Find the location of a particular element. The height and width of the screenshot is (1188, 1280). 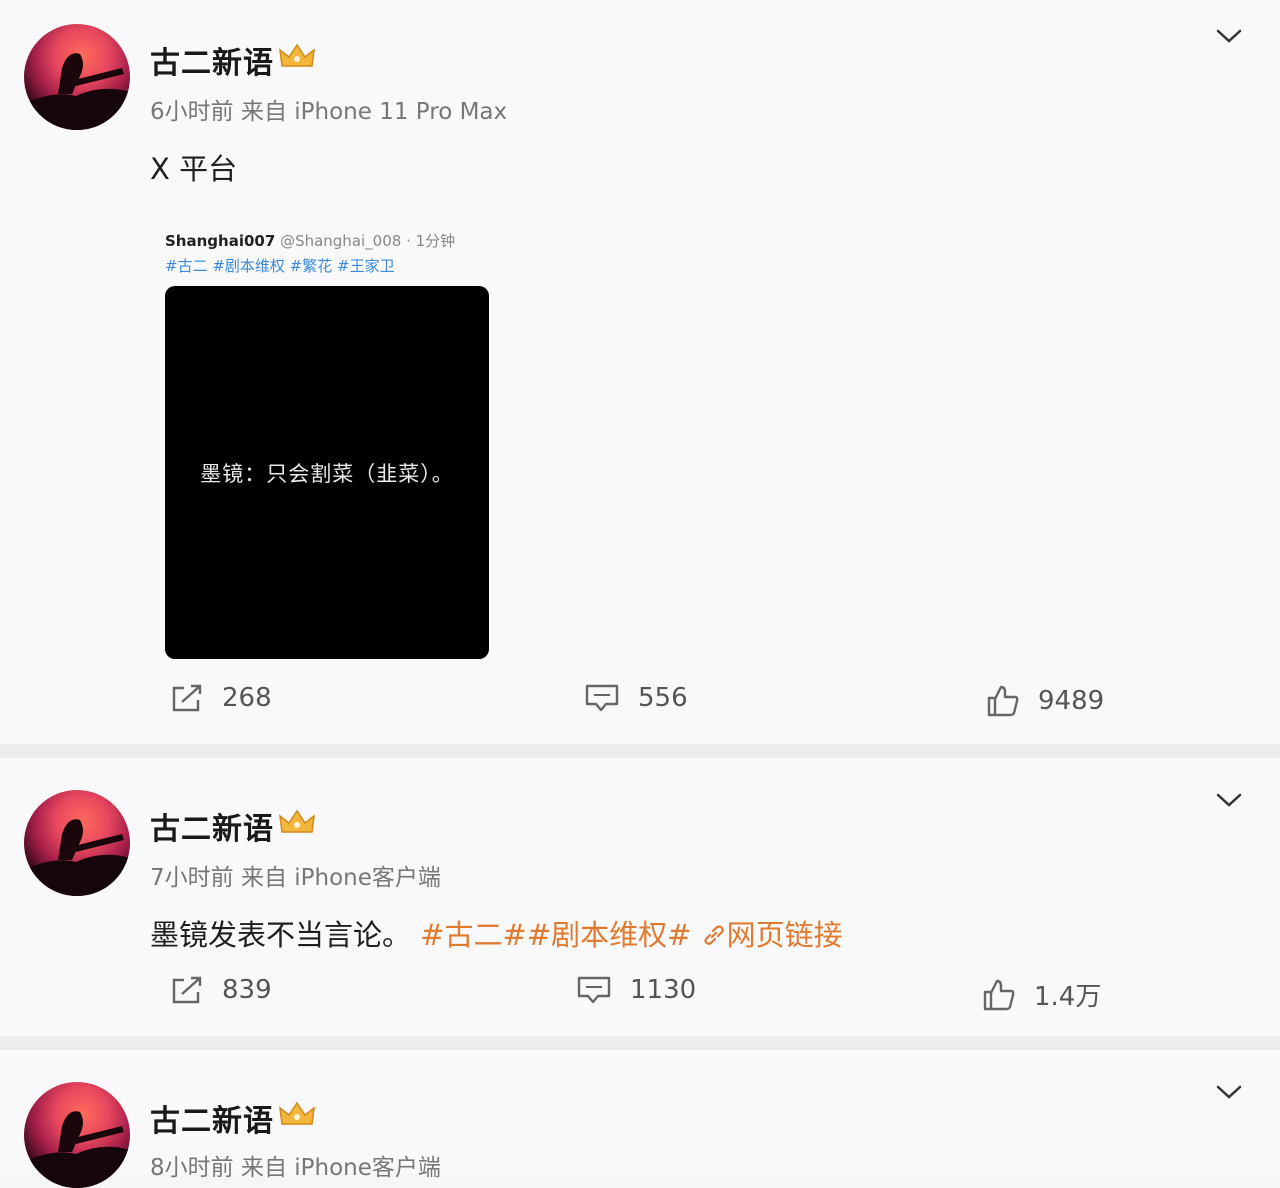

embed-image: 墨镜：只会割菜（韭菜）。 is located at coordinates (327, 472).